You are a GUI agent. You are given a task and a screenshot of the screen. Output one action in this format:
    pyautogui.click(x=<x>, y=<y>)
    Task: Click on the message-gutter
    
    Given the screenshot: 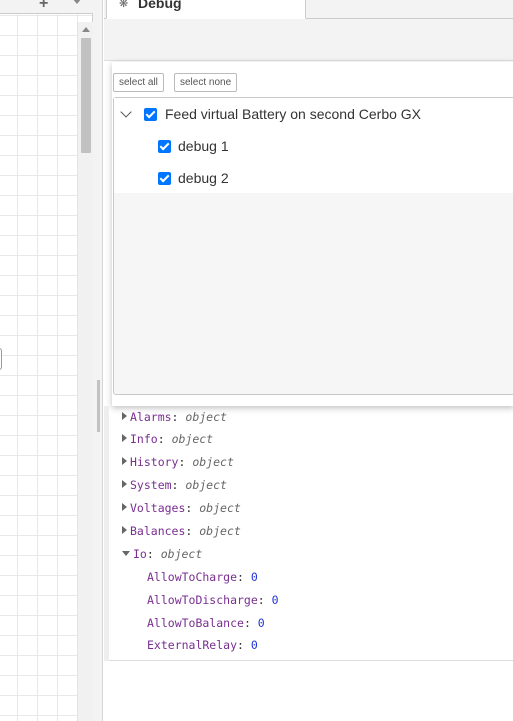 What is the action you would take?
    pyautogui.click(x=106, y=533)
    